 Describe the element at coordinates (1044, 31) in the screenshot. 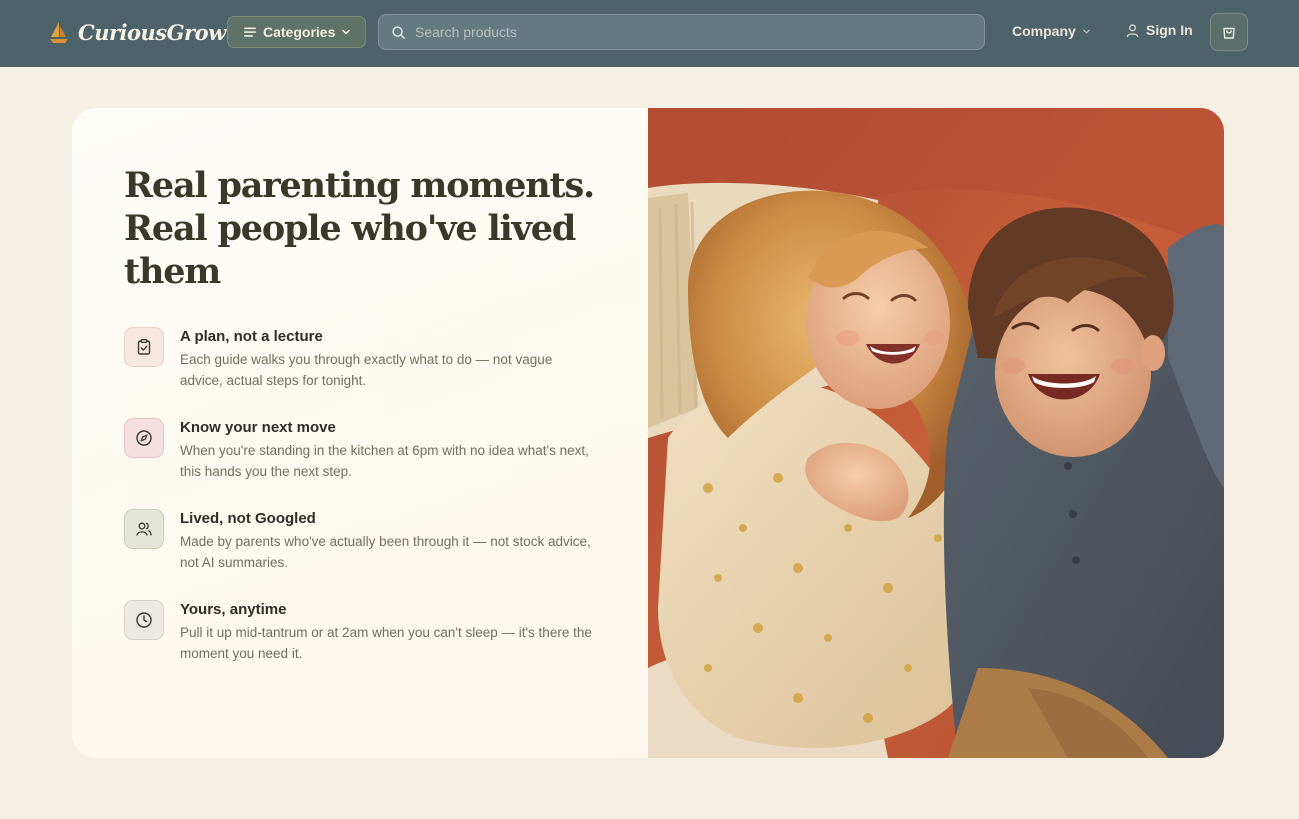

I see `company-label: Company` at that location.